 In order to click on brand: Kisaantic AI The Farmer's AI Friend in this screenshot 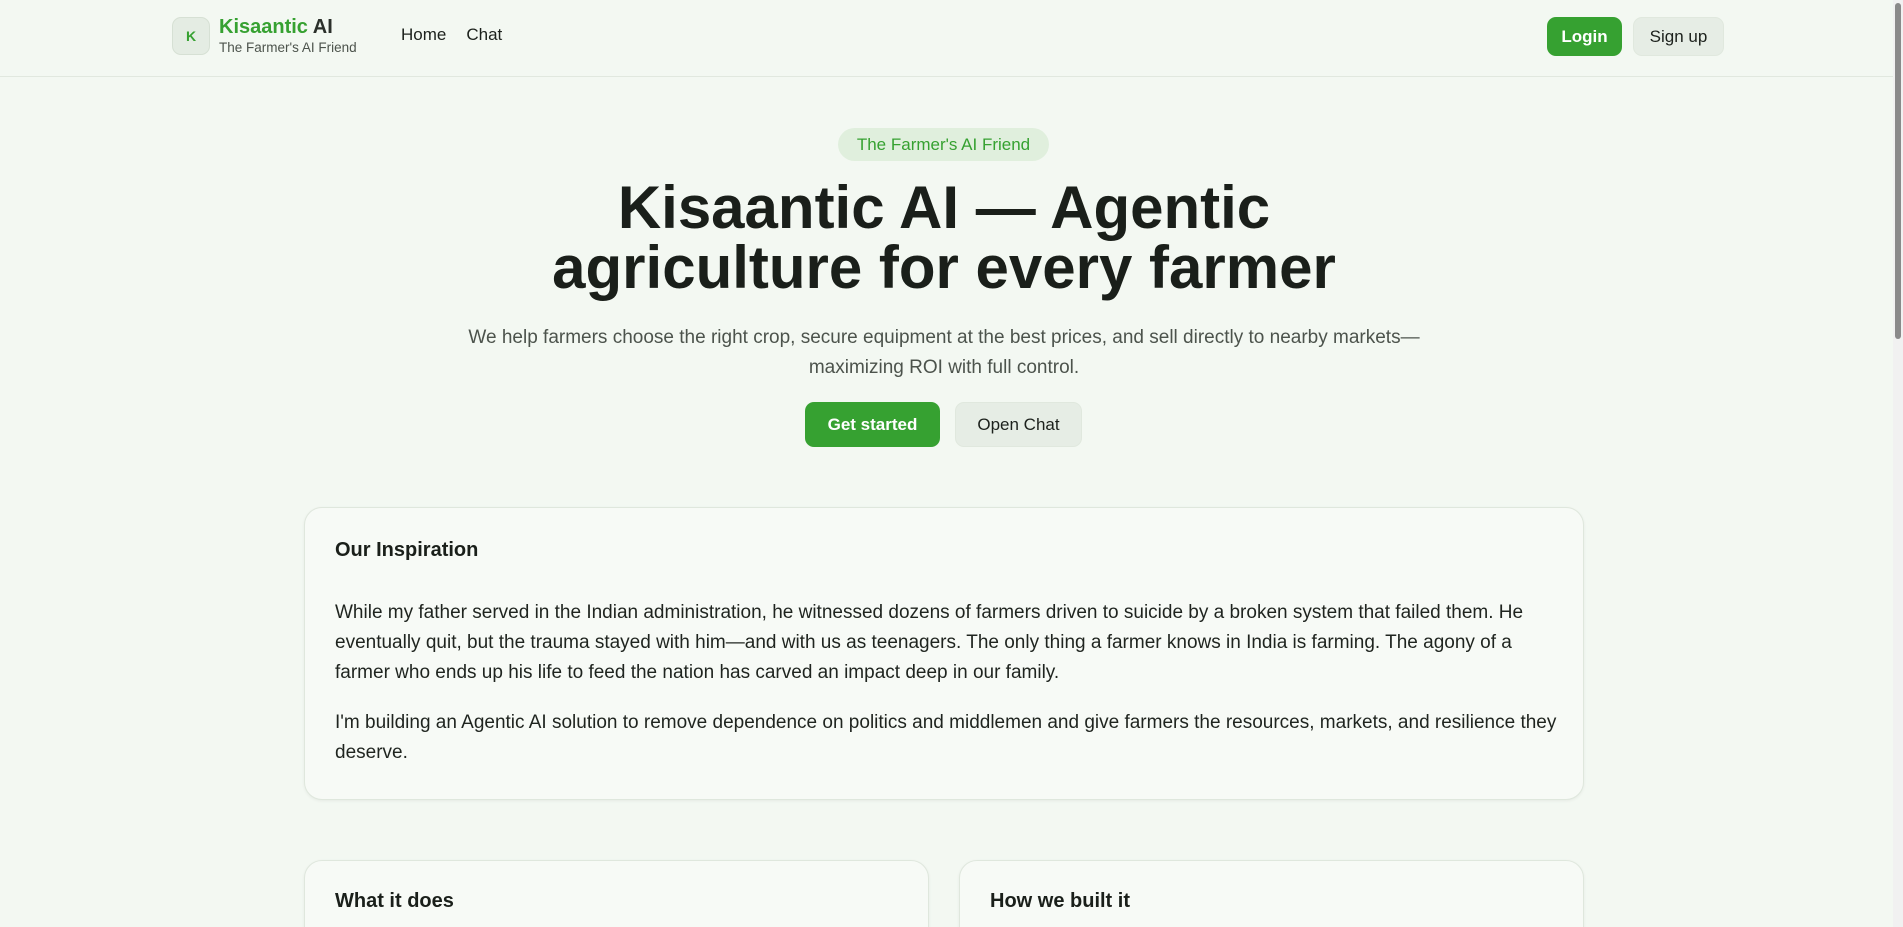, I will do `click(288, 36)`.